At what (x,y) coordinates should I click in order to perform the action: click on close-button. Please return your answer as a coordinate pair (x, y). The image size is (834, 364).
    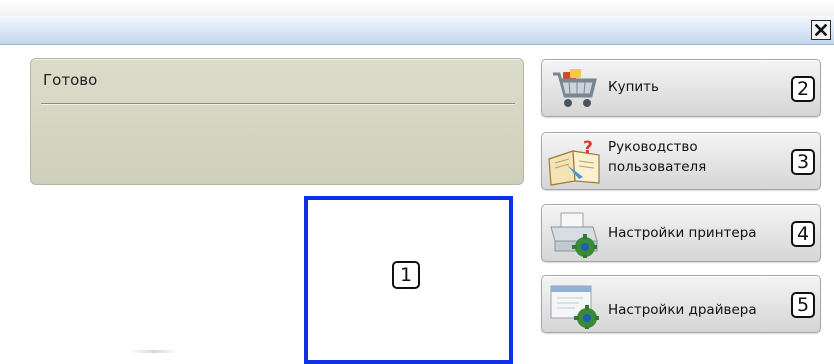
    Looking at the image, I should click on (821, 30).